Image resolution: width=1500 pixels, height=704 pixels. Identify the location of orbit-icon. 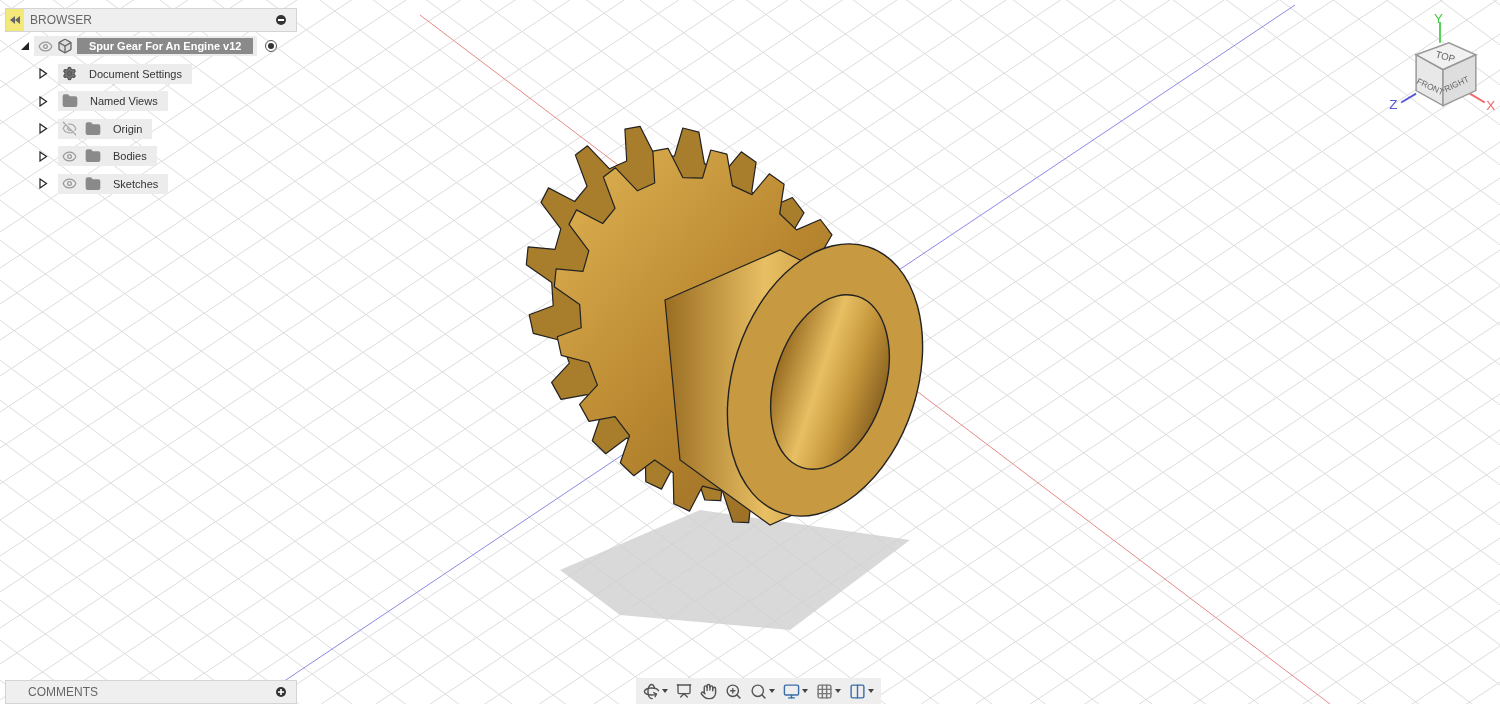
(651, 691).